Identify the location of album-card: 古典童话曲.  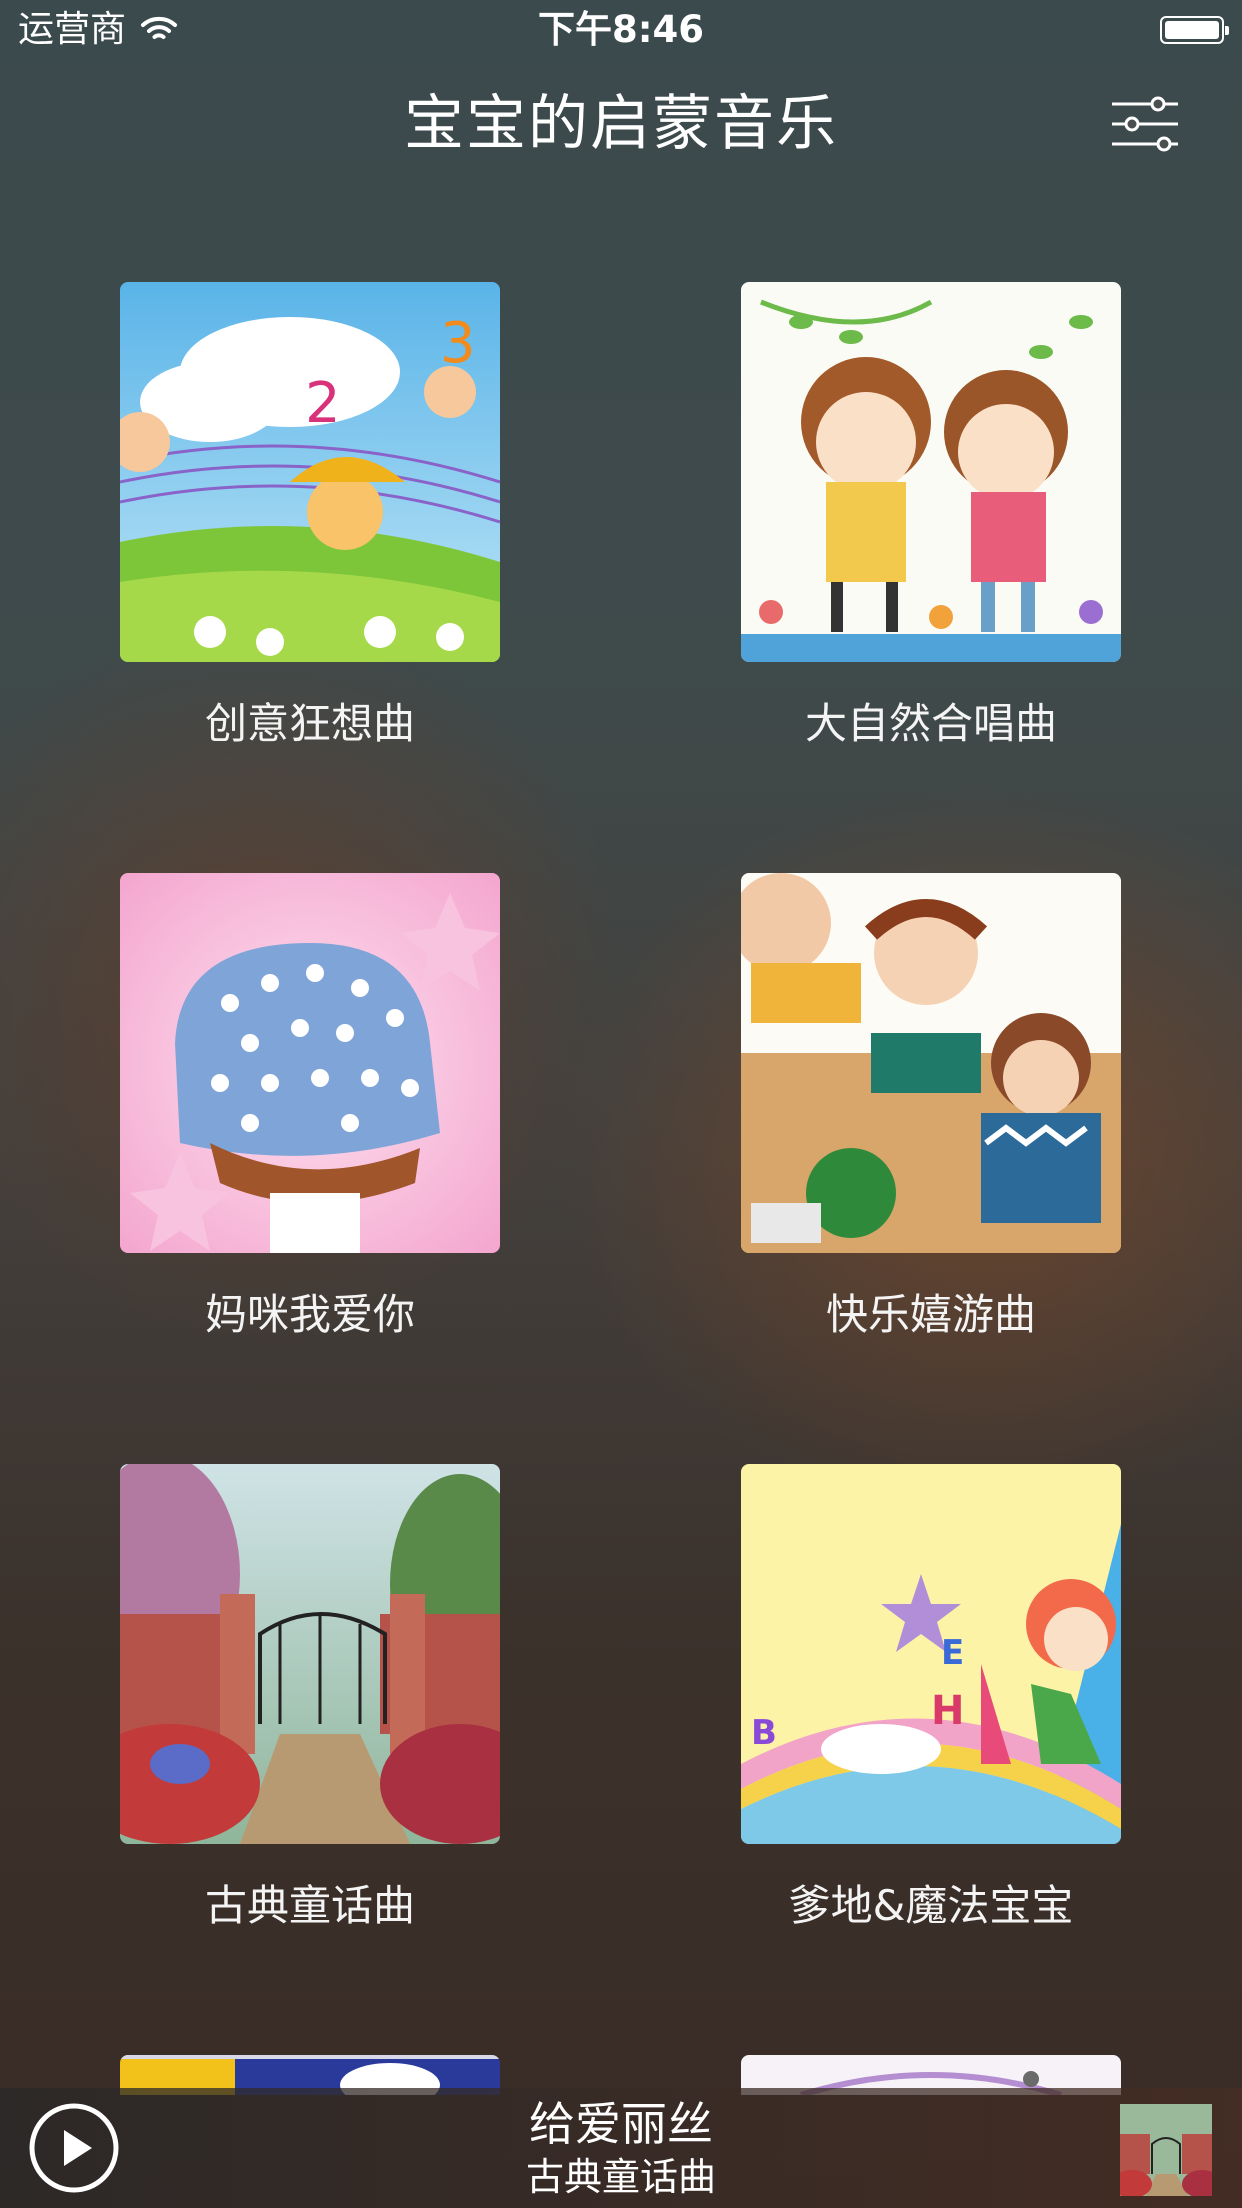
(310, 1698).